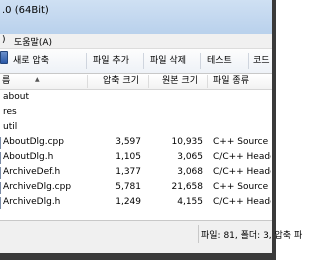  Describe the element at coordinates (136, 127) in the screenshot. I see `list-item: util` at that location.